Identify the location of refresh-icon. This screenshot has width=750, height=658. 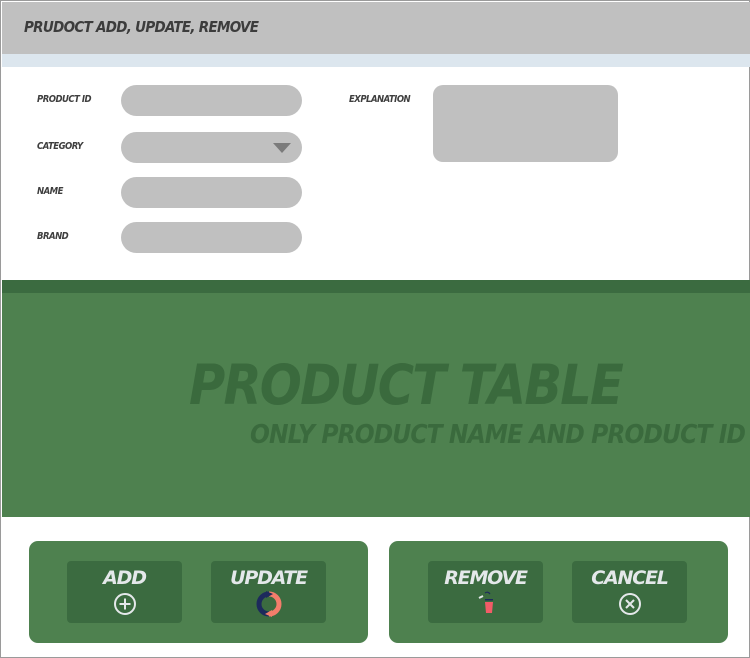
(268, 604).